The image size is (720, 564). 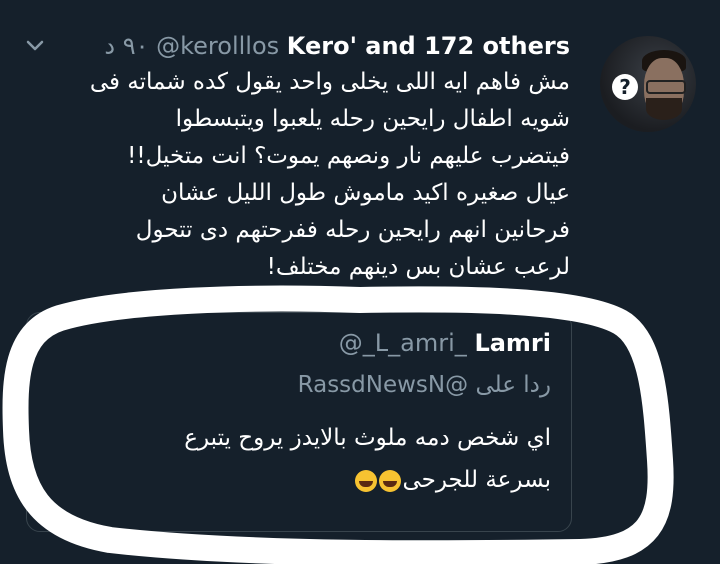 I want to click on avatar-beard, so click(x=664, y=109).